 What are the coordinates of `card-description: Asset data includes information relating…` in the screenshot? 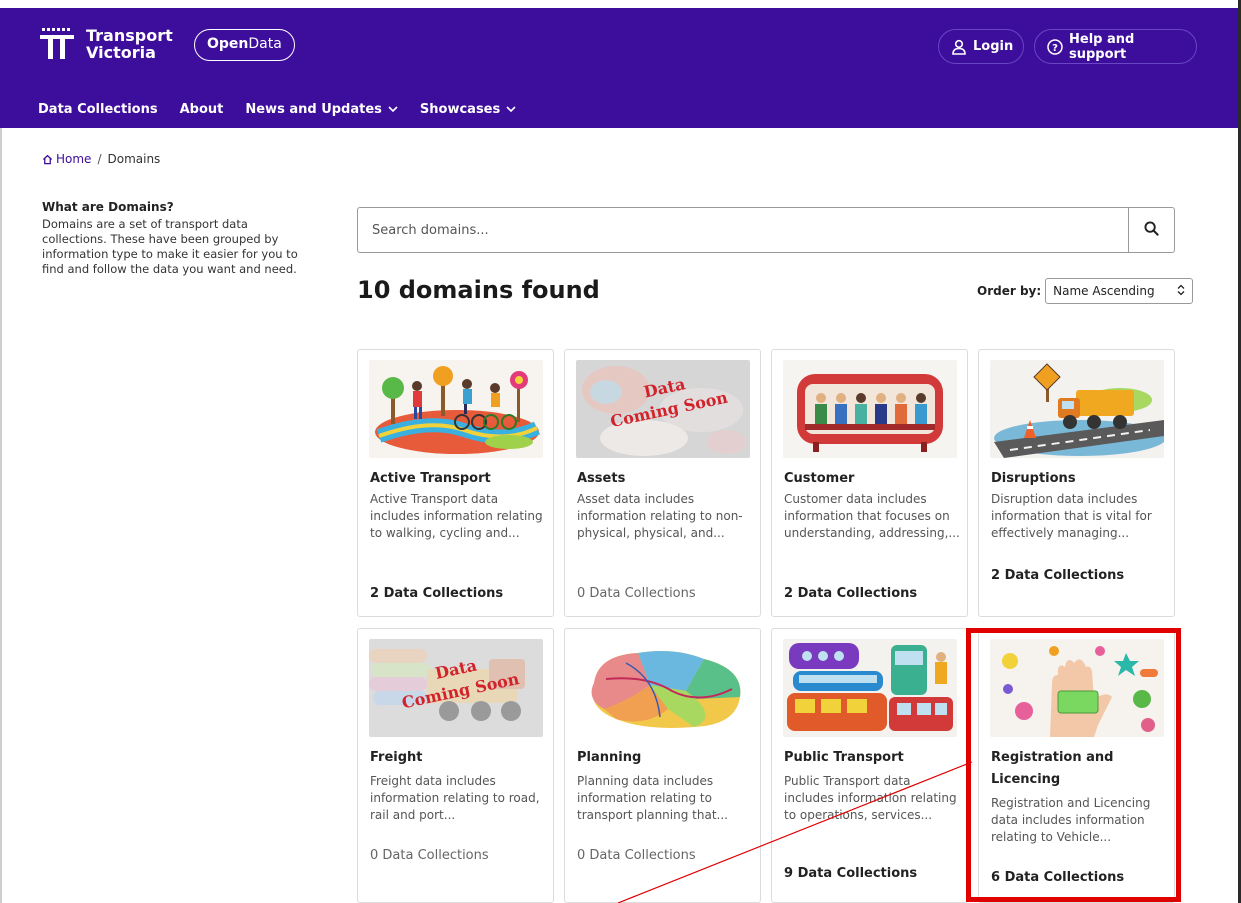 It's located at (660, 516).